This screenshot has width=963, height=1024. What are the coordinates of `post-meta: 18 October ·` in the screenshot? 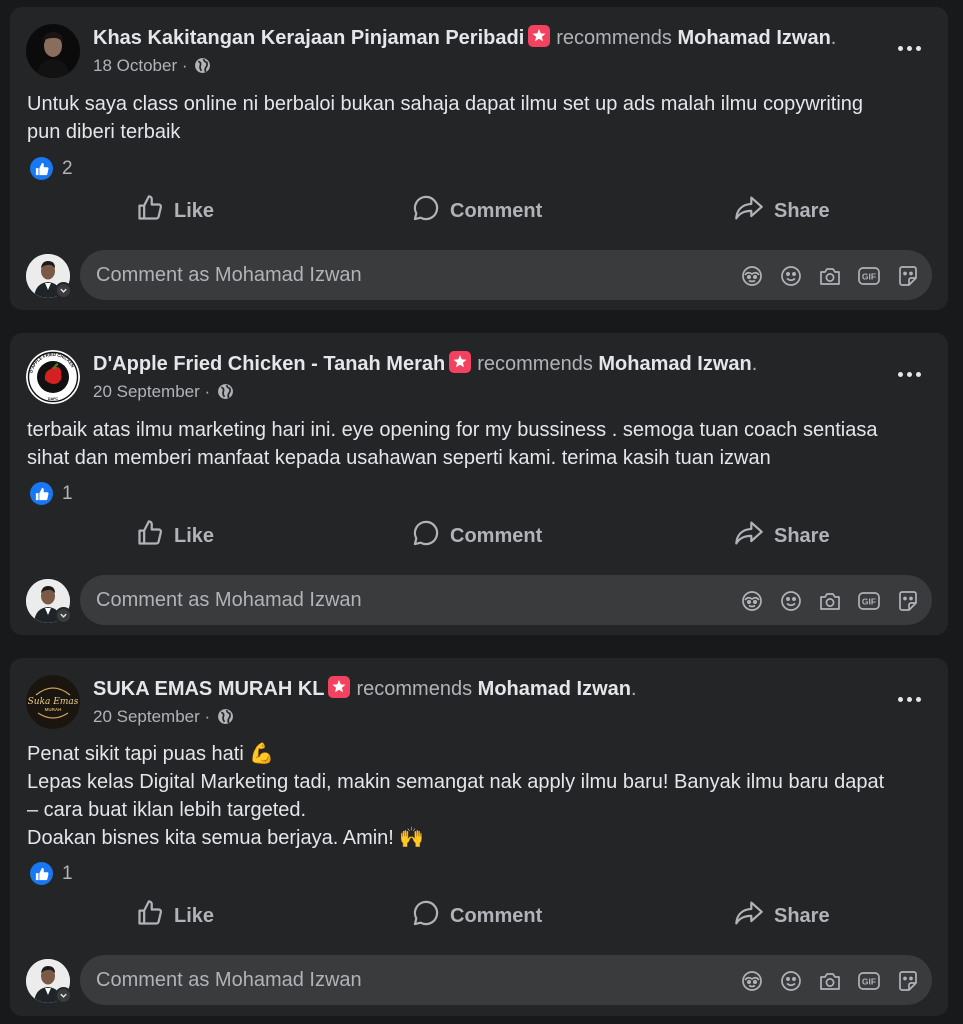 It's located at (152, 67).